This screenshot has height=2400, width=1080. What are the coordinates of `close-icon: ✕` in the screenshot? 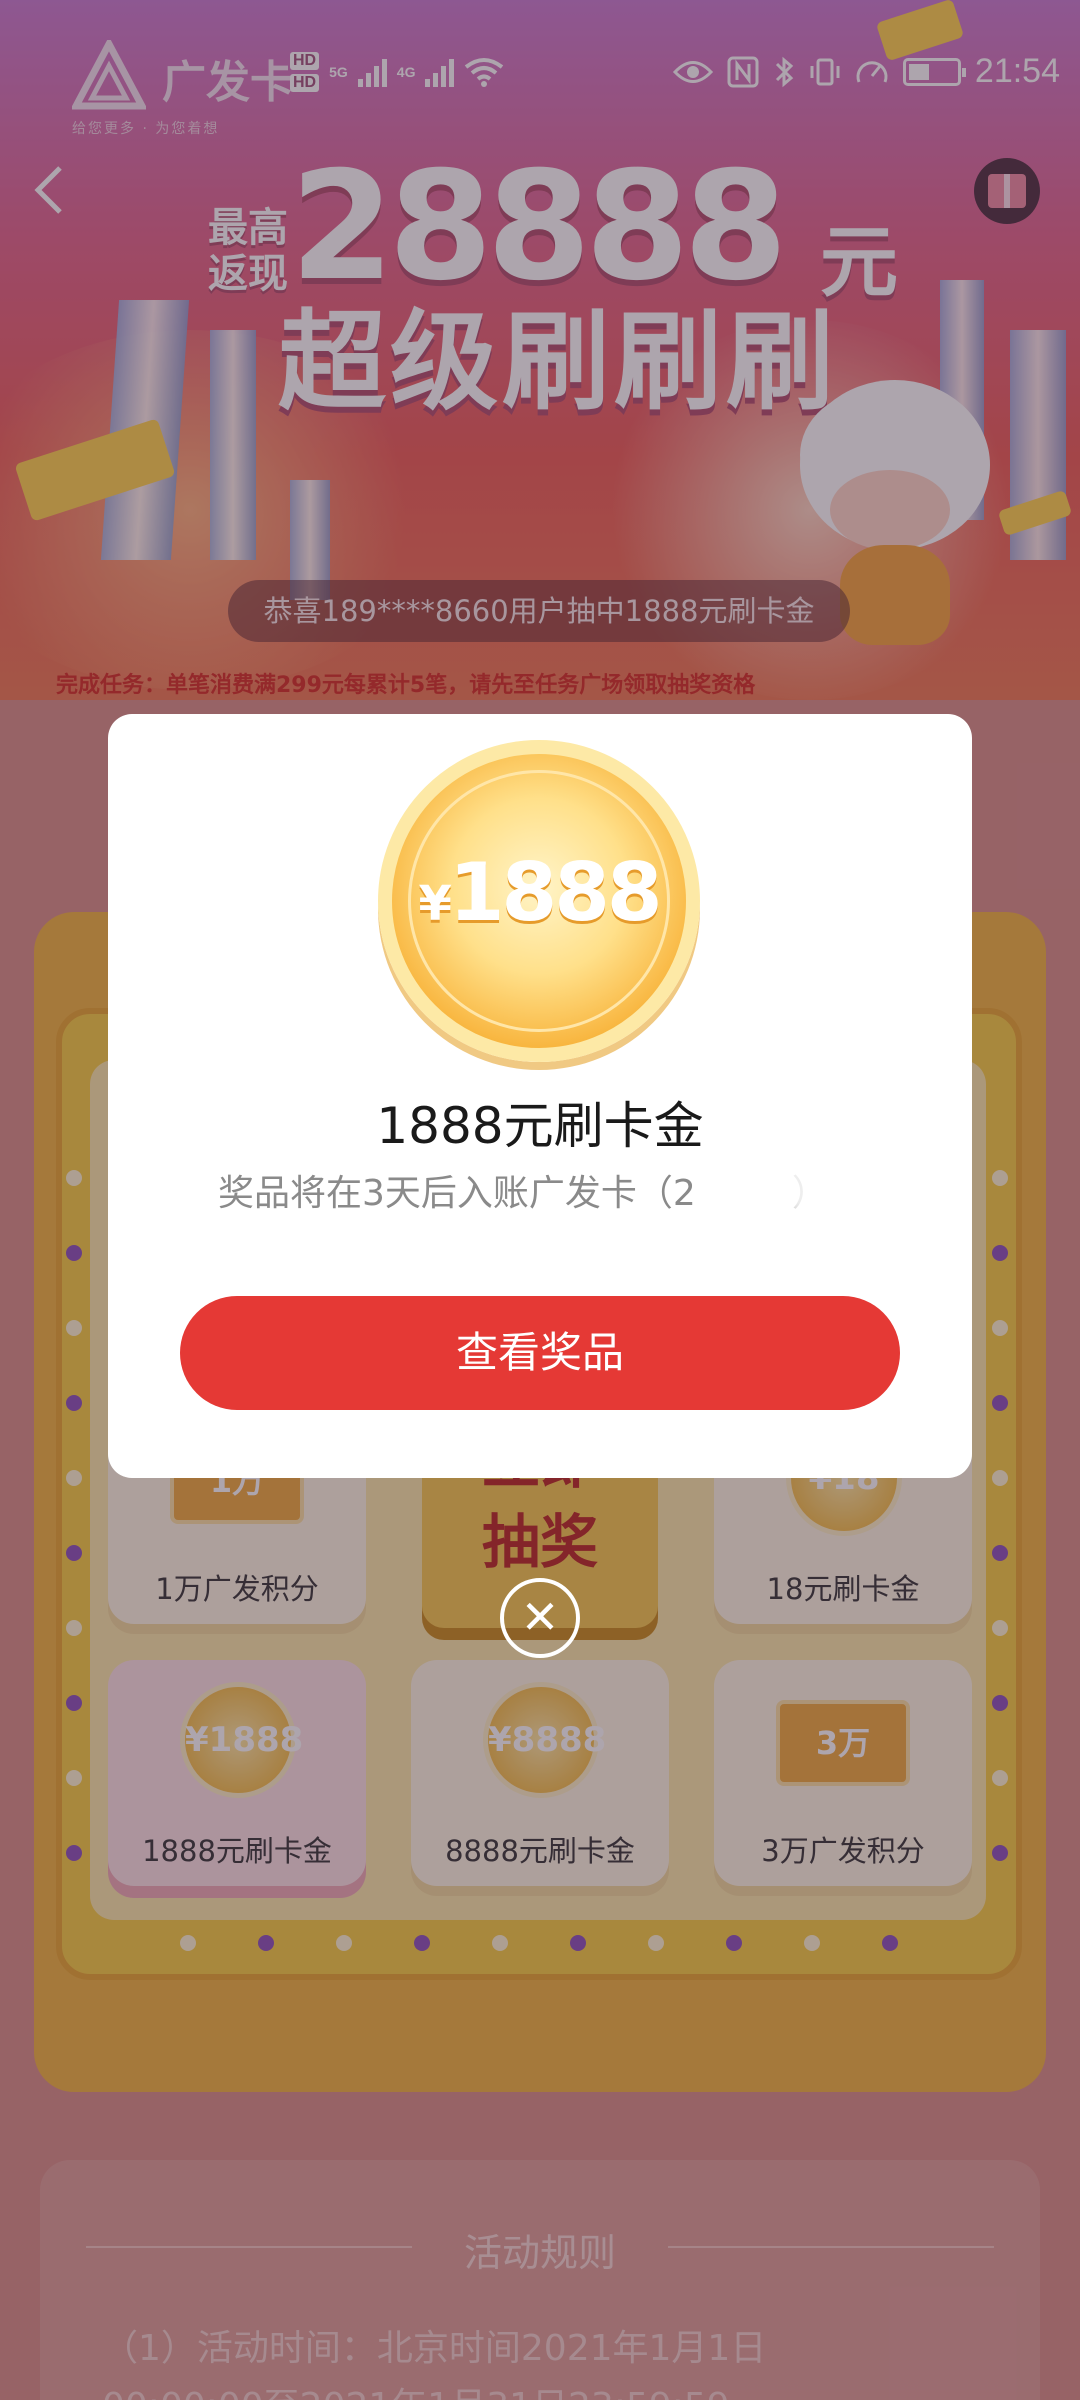 It's located at (540, 1617).